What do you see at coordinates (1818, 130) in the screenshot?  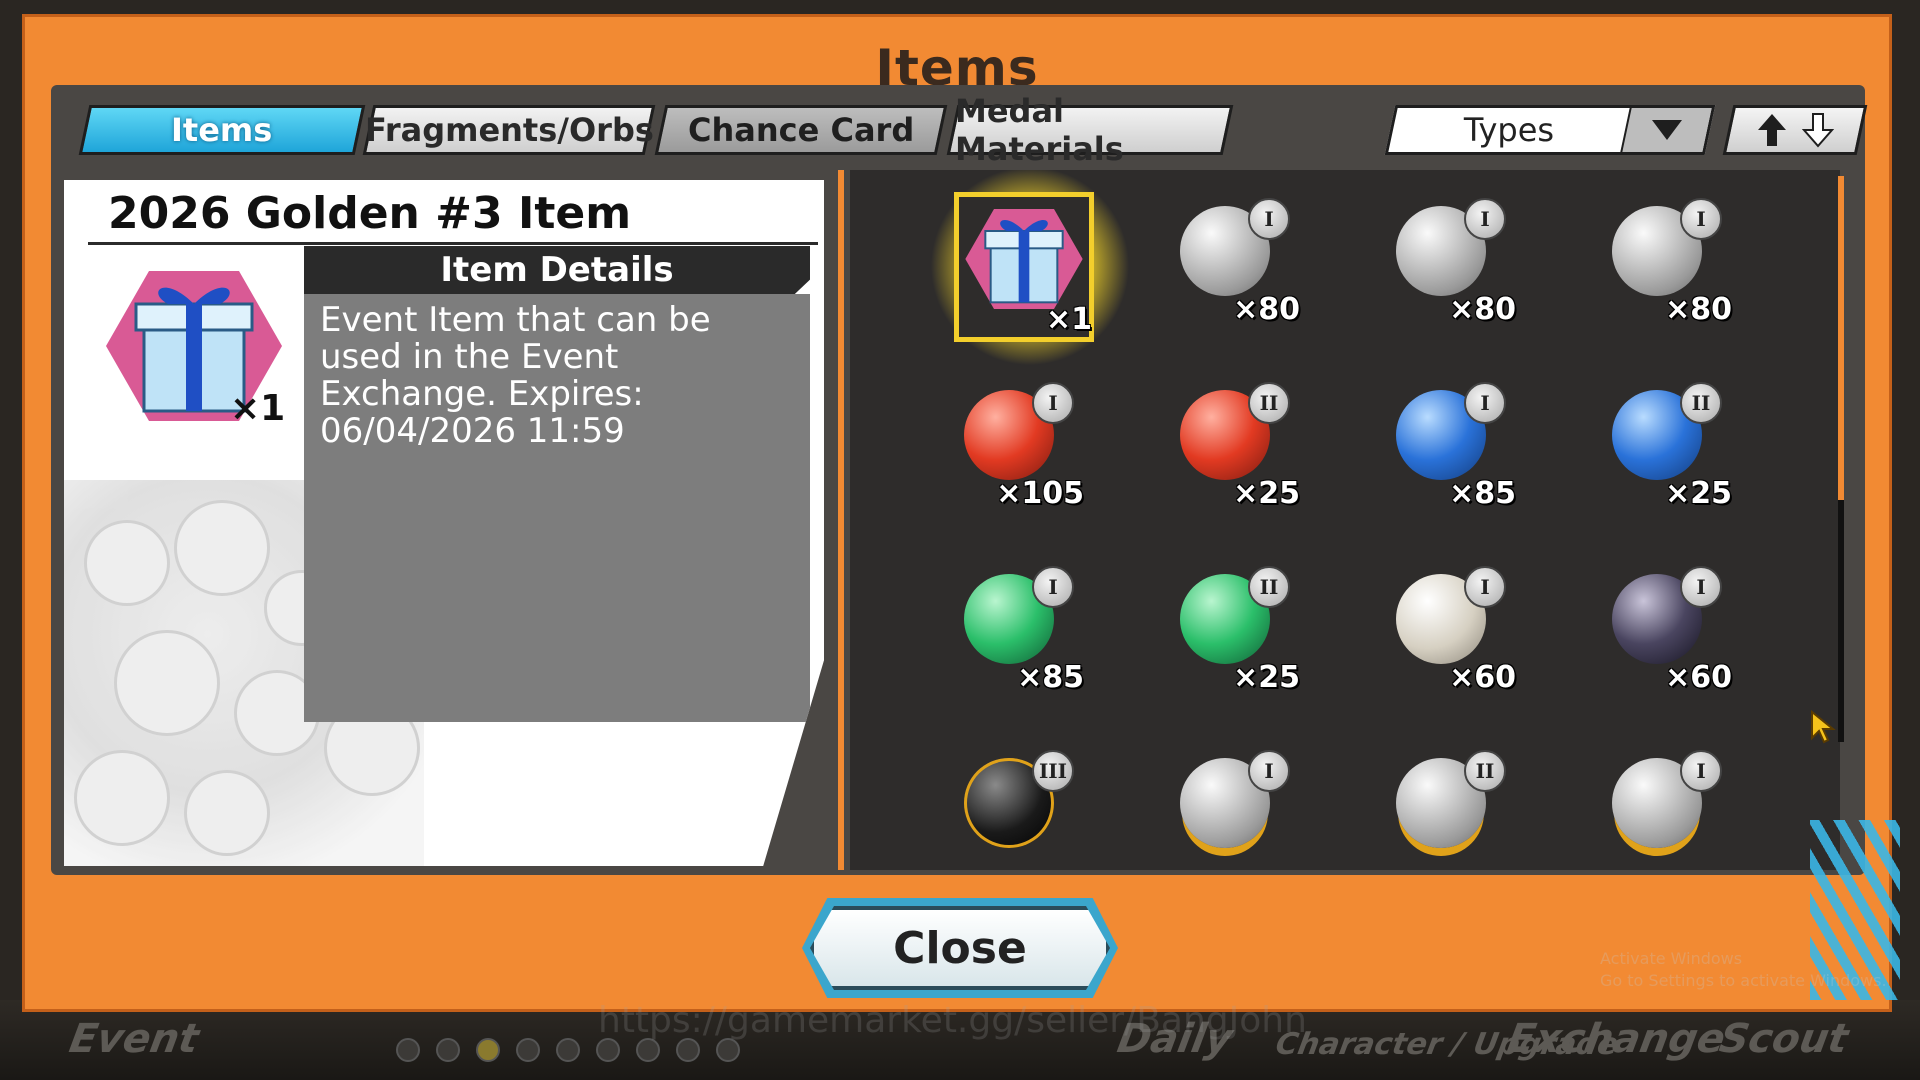 I see `sort-down-icon` at bounding box center [1818, 130].